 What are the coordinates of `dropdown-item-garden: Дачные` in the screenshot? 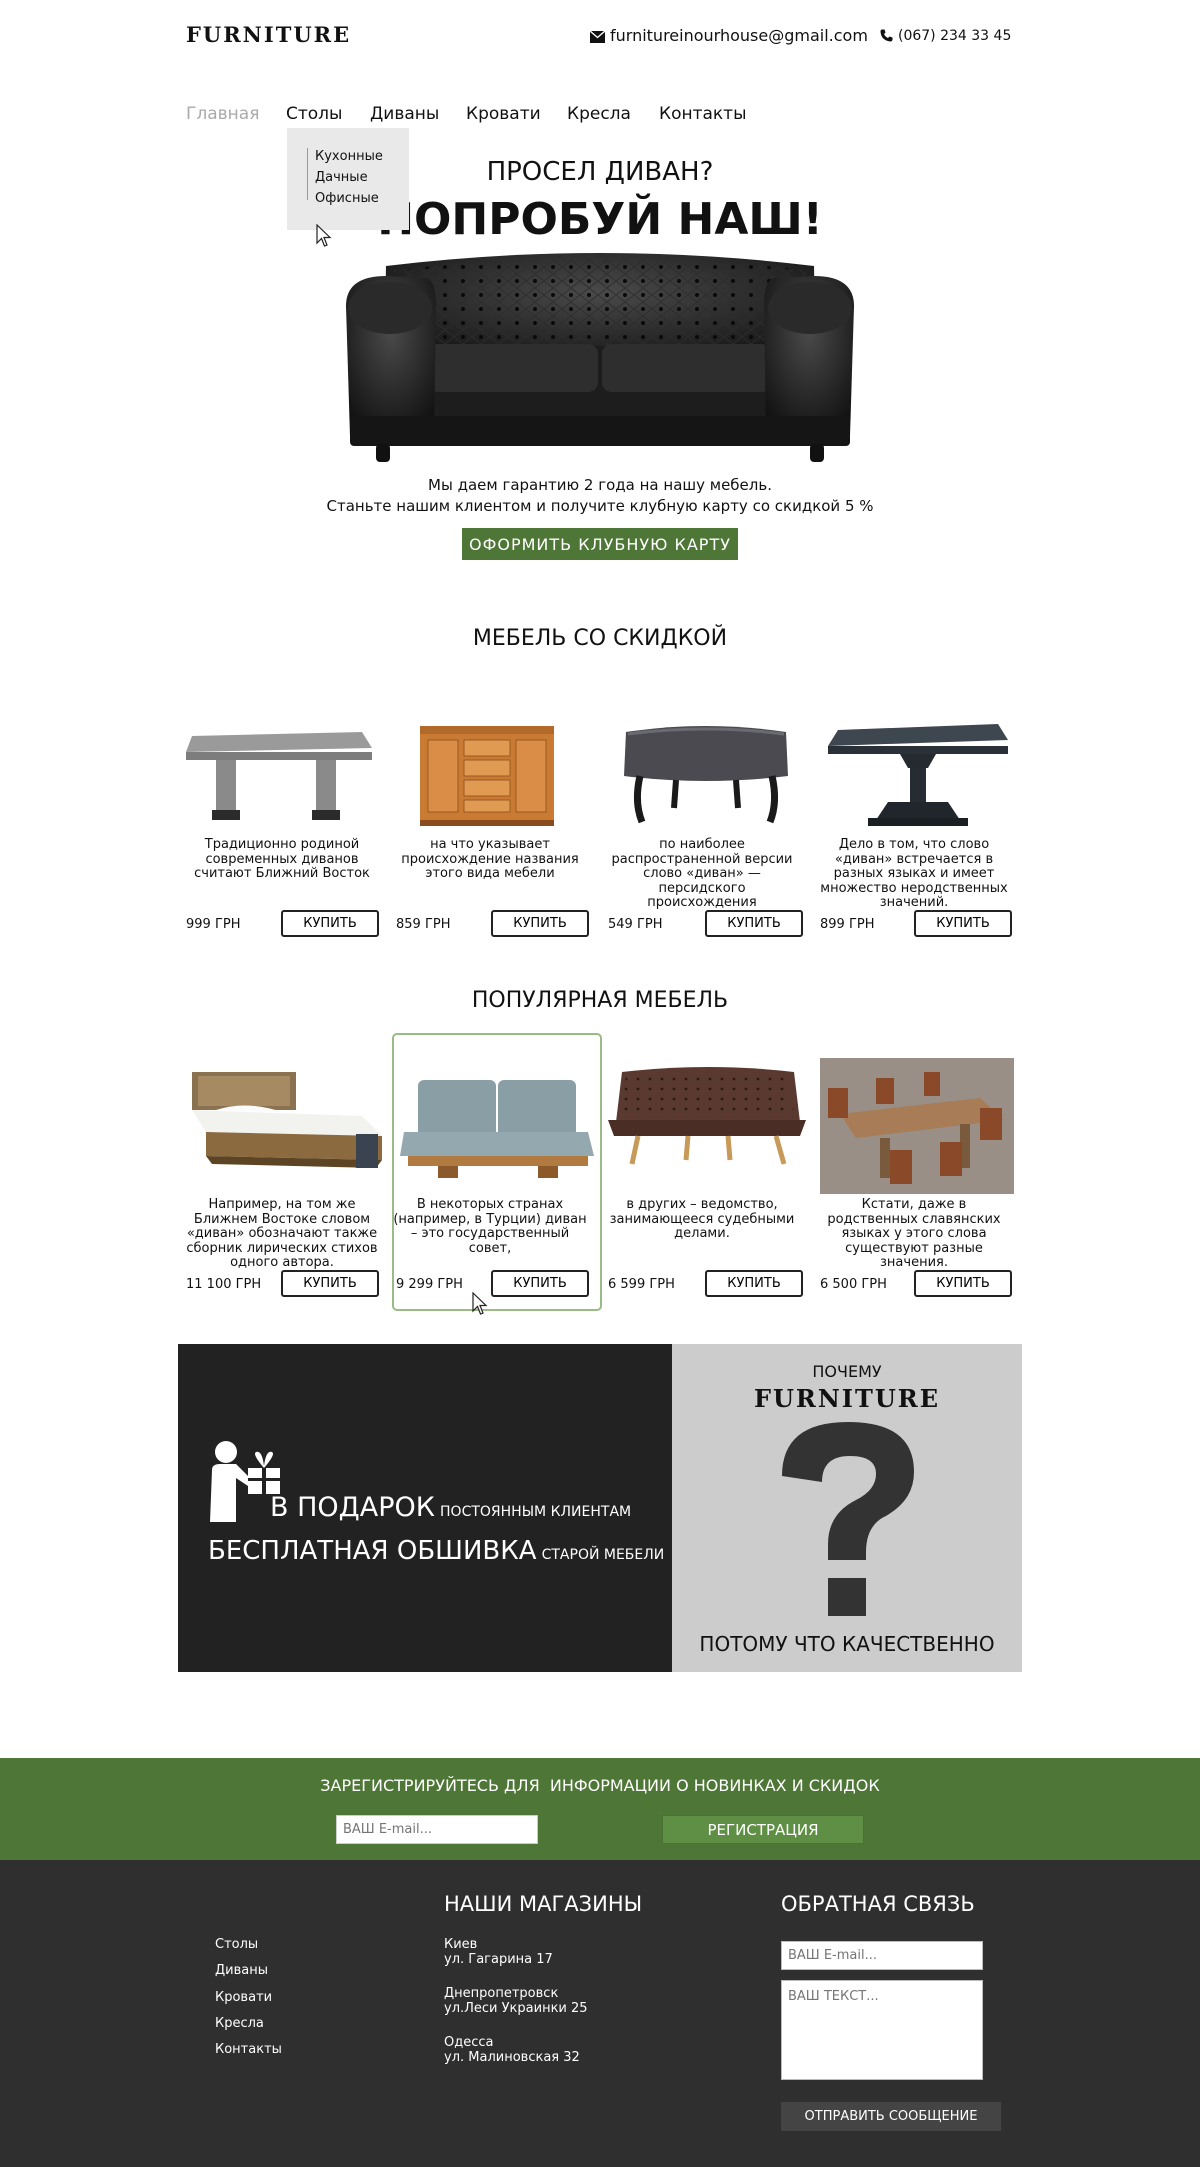 It's located at (341, 177).